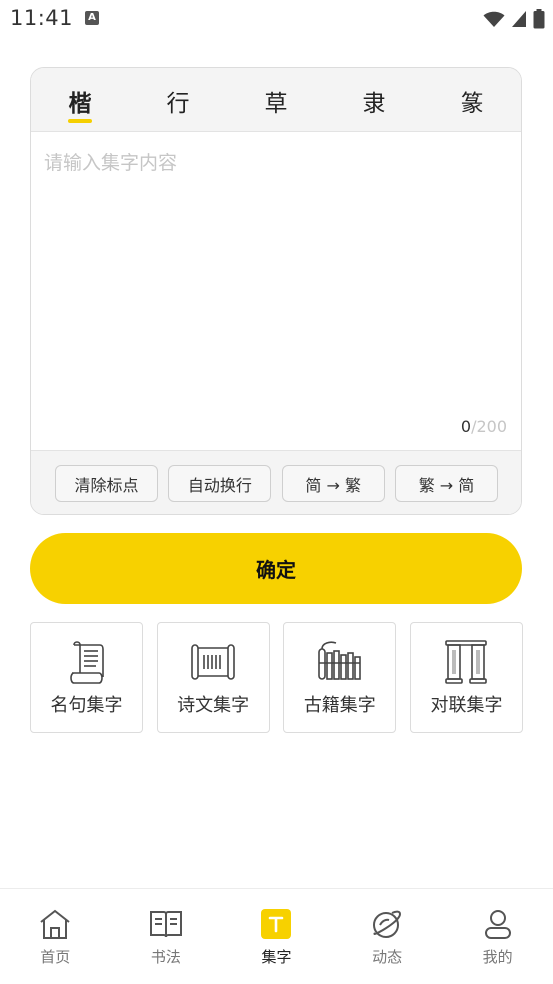  I want to click on nav-mine: 我的, so click(497, 936).